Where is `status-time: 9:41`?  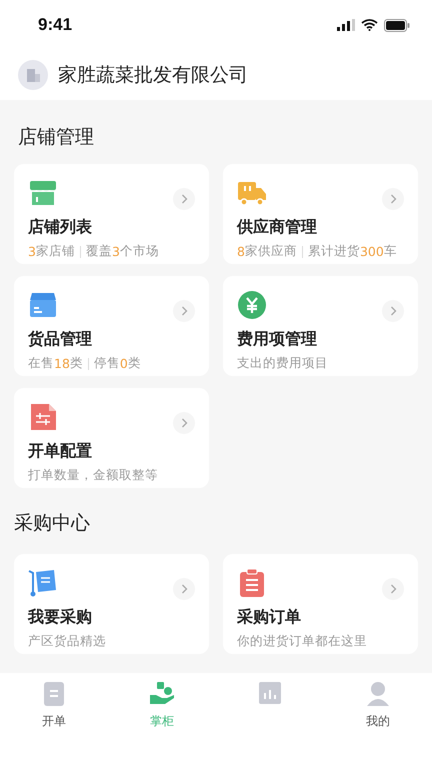
status-time: 9:41 is located at coordinates (55, 25).